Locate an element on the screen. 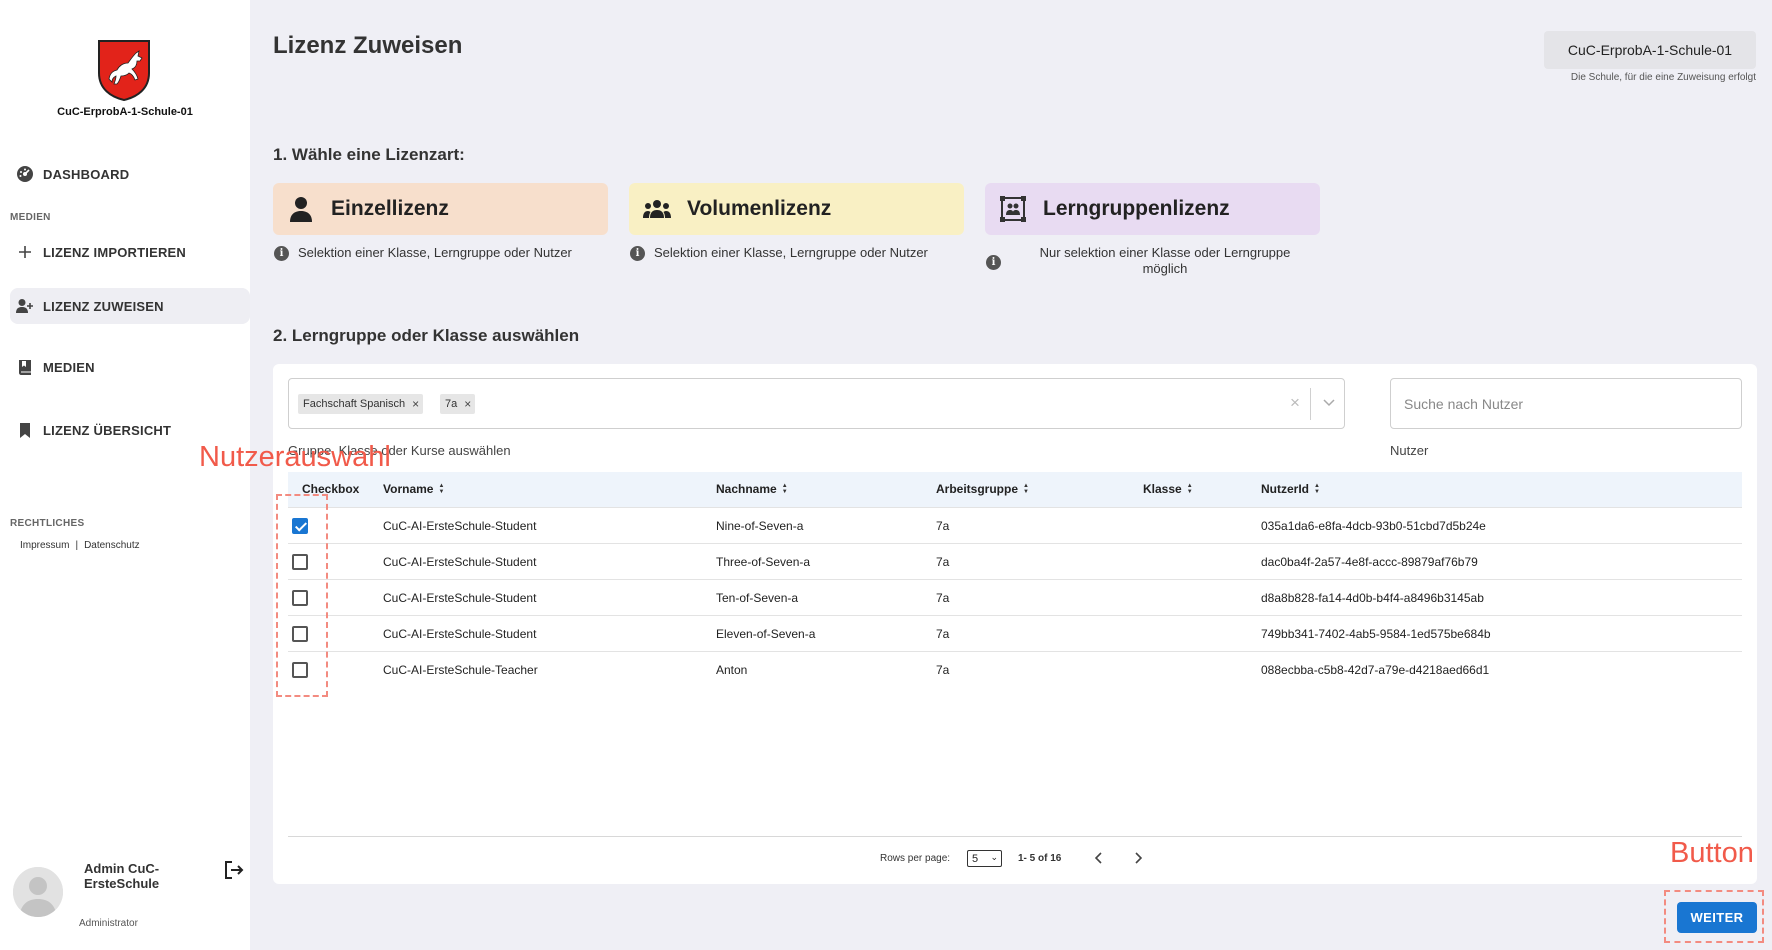 The image size is (1772, 950). clear-selection-icon: × is located at coordinates (1295, 403).